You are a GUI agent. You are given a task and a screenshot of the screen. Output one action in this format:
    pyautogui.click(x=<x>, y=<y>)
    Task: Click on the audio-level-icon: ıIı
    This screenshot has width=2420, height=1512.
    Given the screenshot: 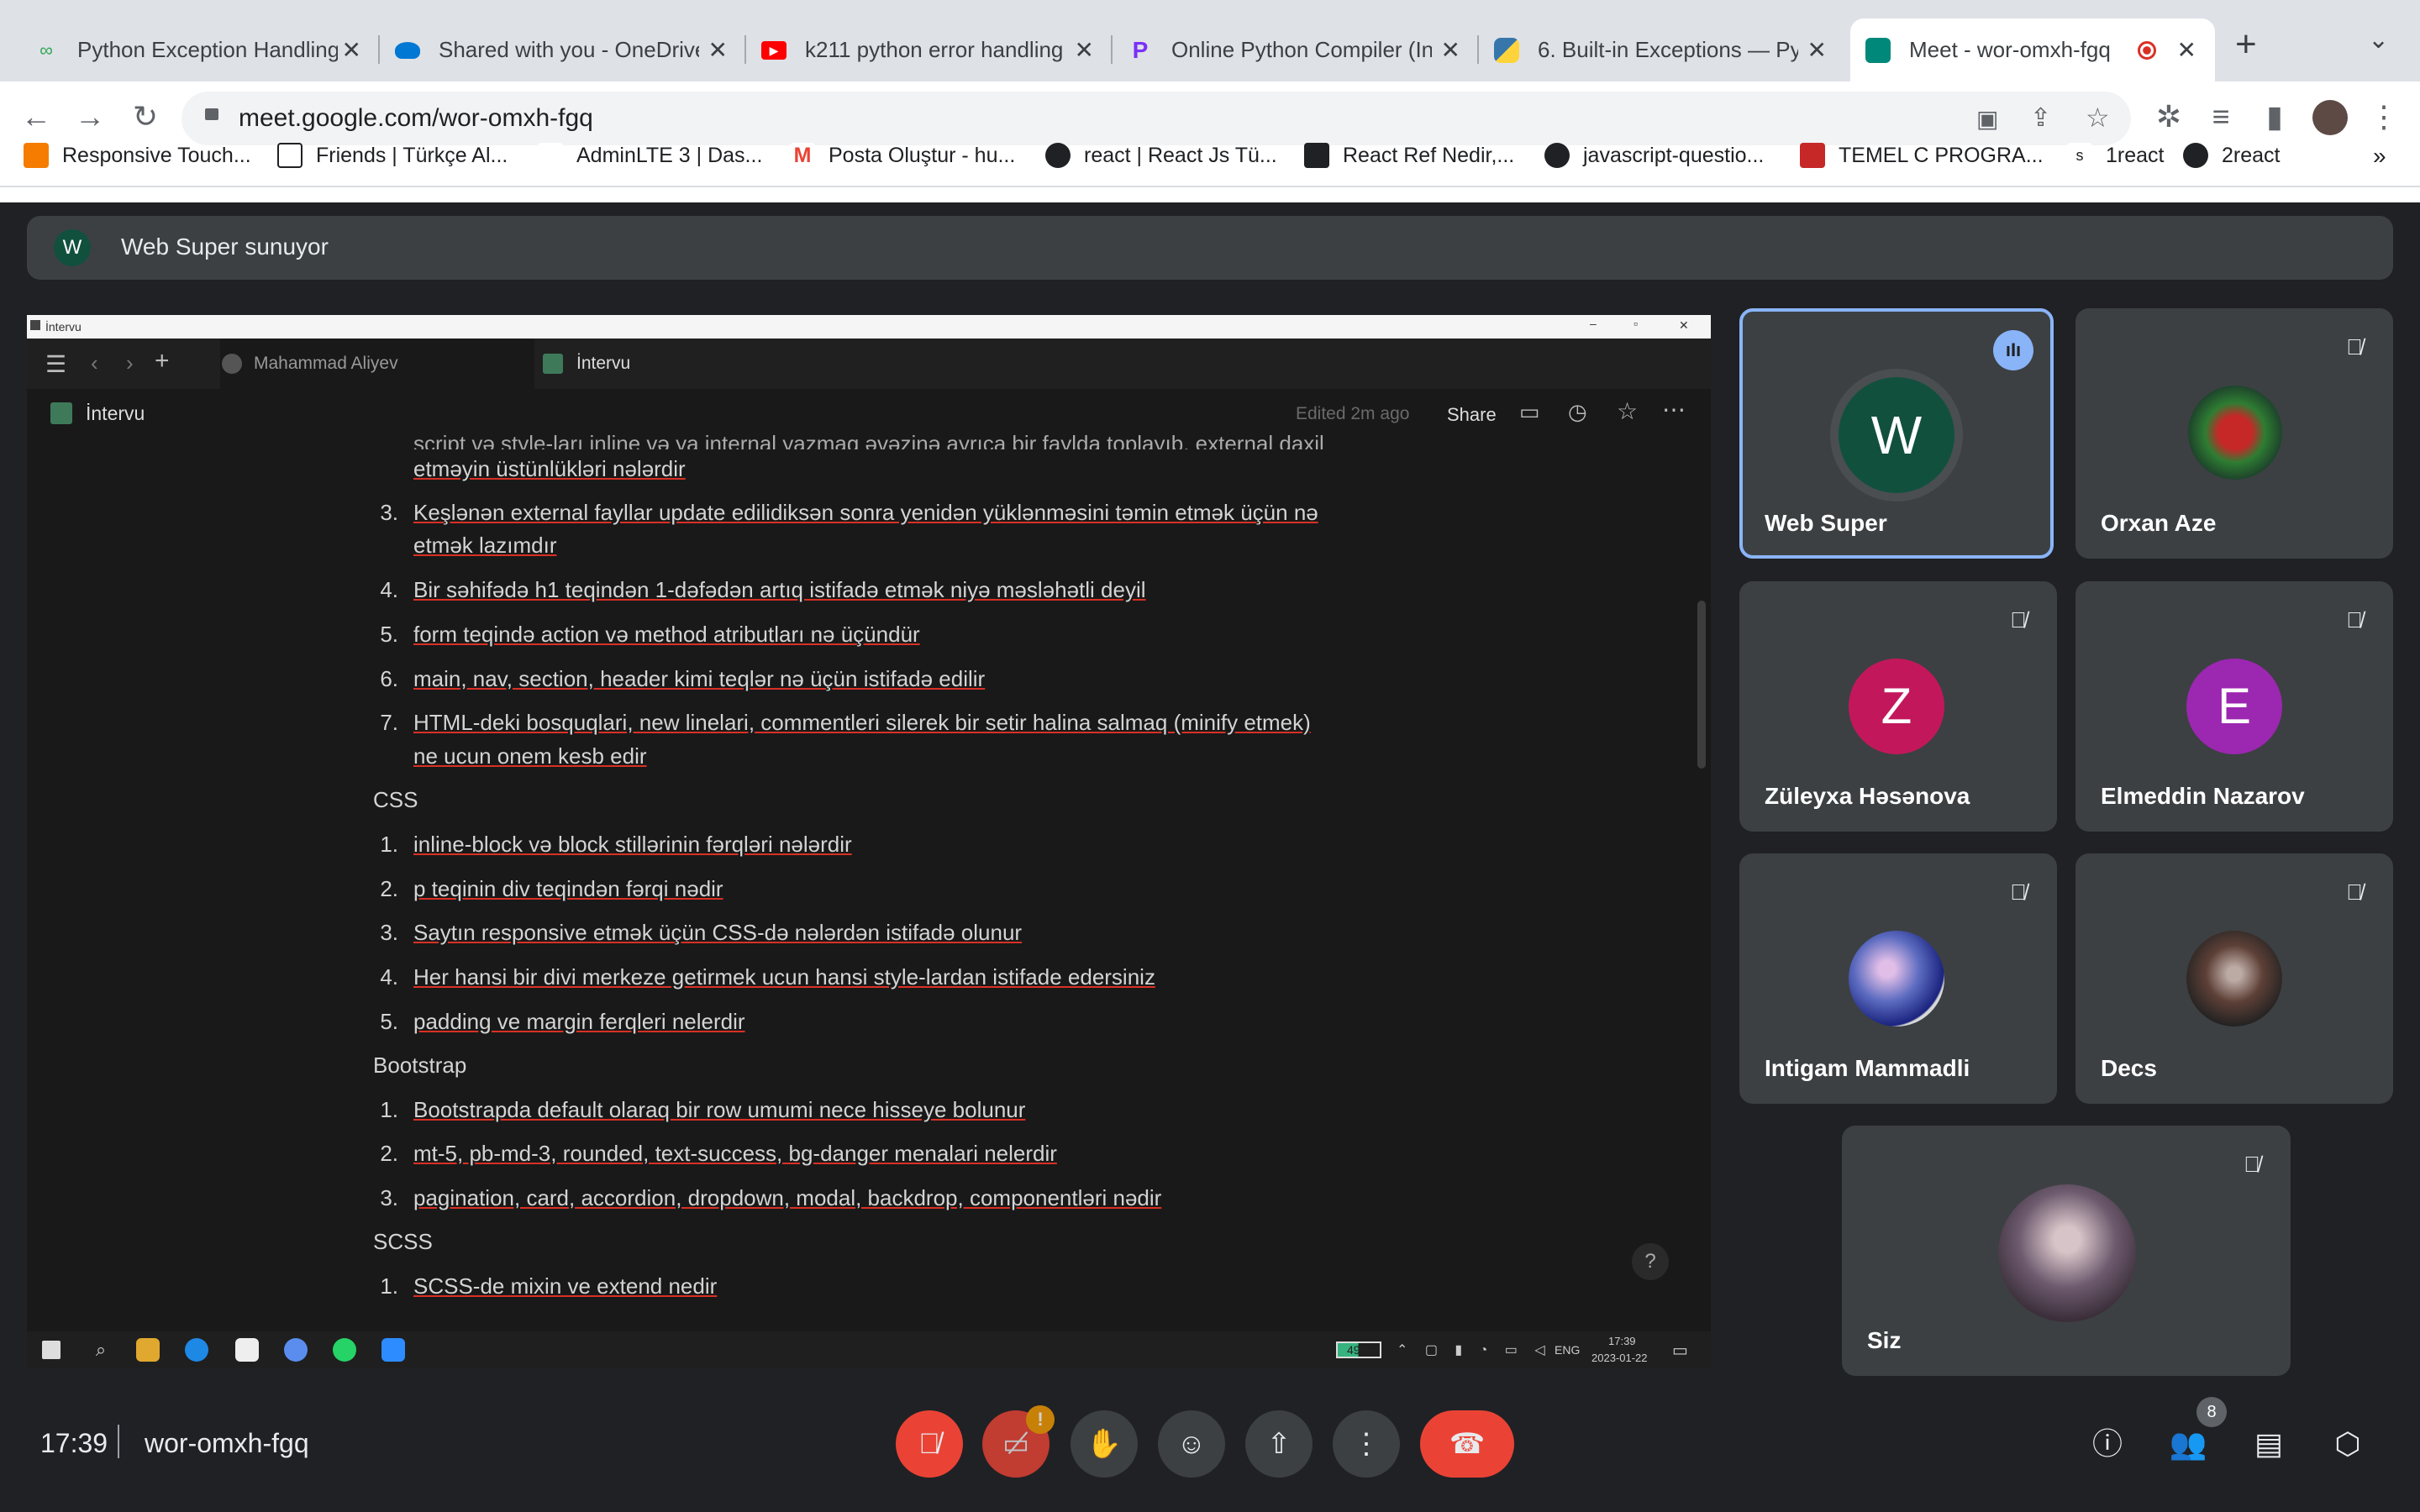 What is the action you would take?
    pyautogui.click(x=2013, y=350)
    